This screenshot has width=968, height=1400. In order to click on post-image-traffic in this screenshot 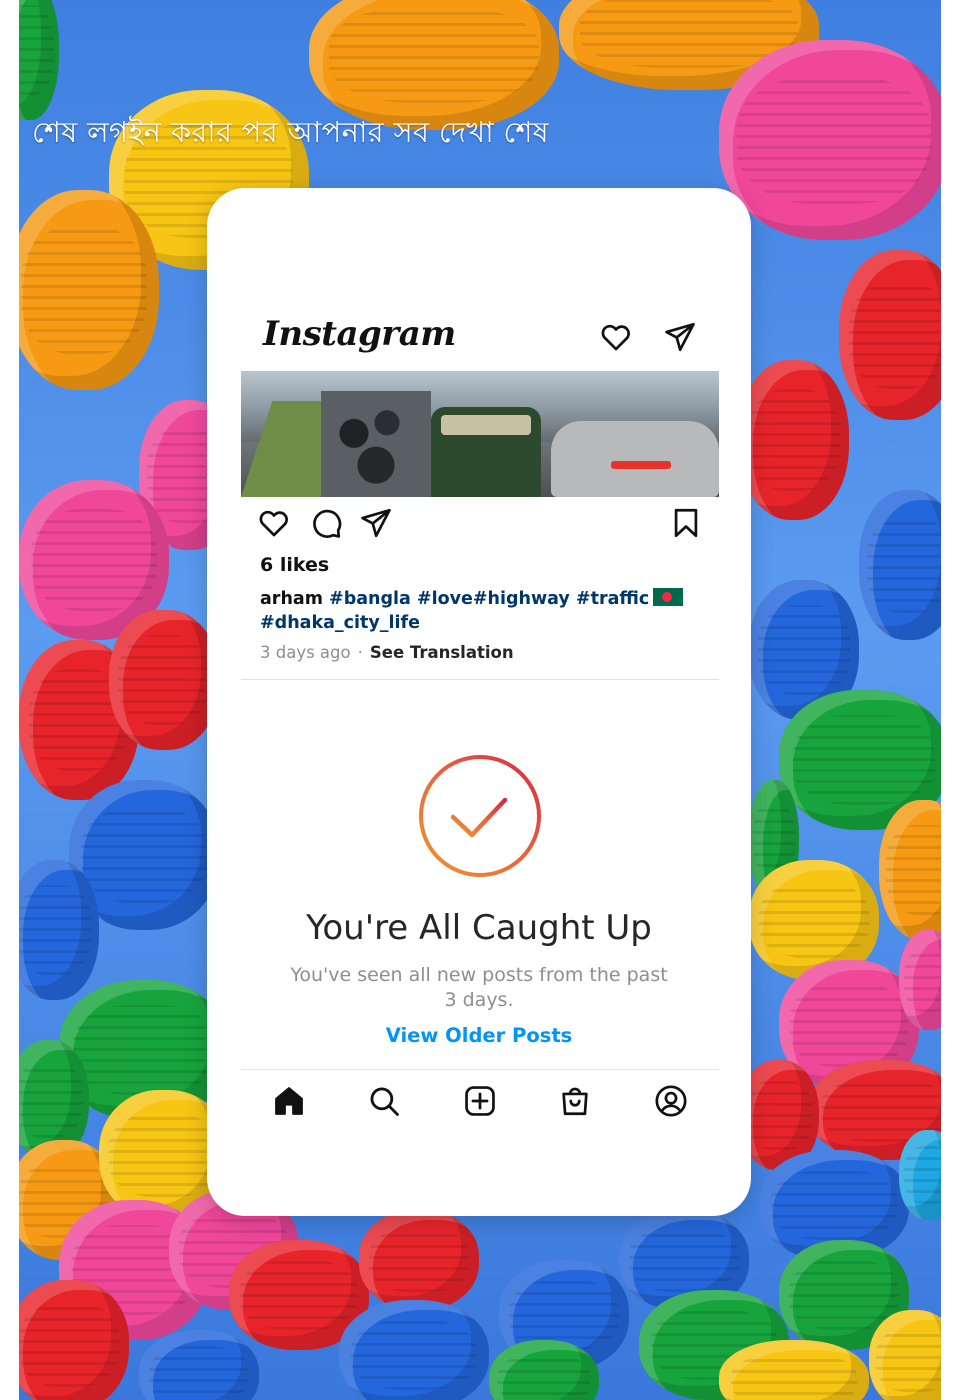, I will do `click(480, 434)`.